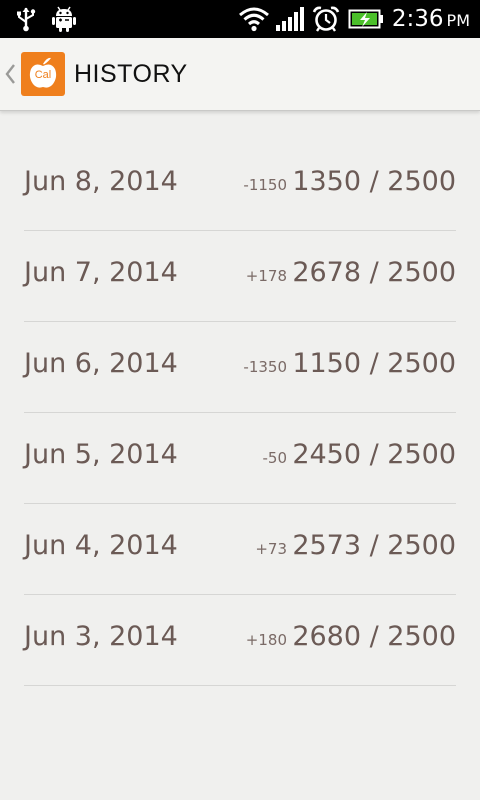  Describe the element at coordinates (240, 276) in the screenshot. I see `history-row: Jun 7, 2014 +178 2678 / 2500` at that location.